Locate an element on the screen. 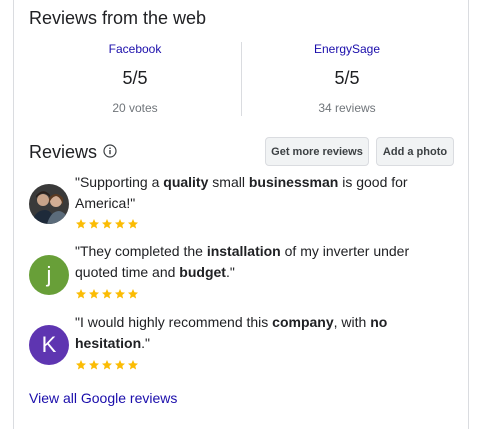  reviewer-avatar-k: K is located at coordinates (49, 345).